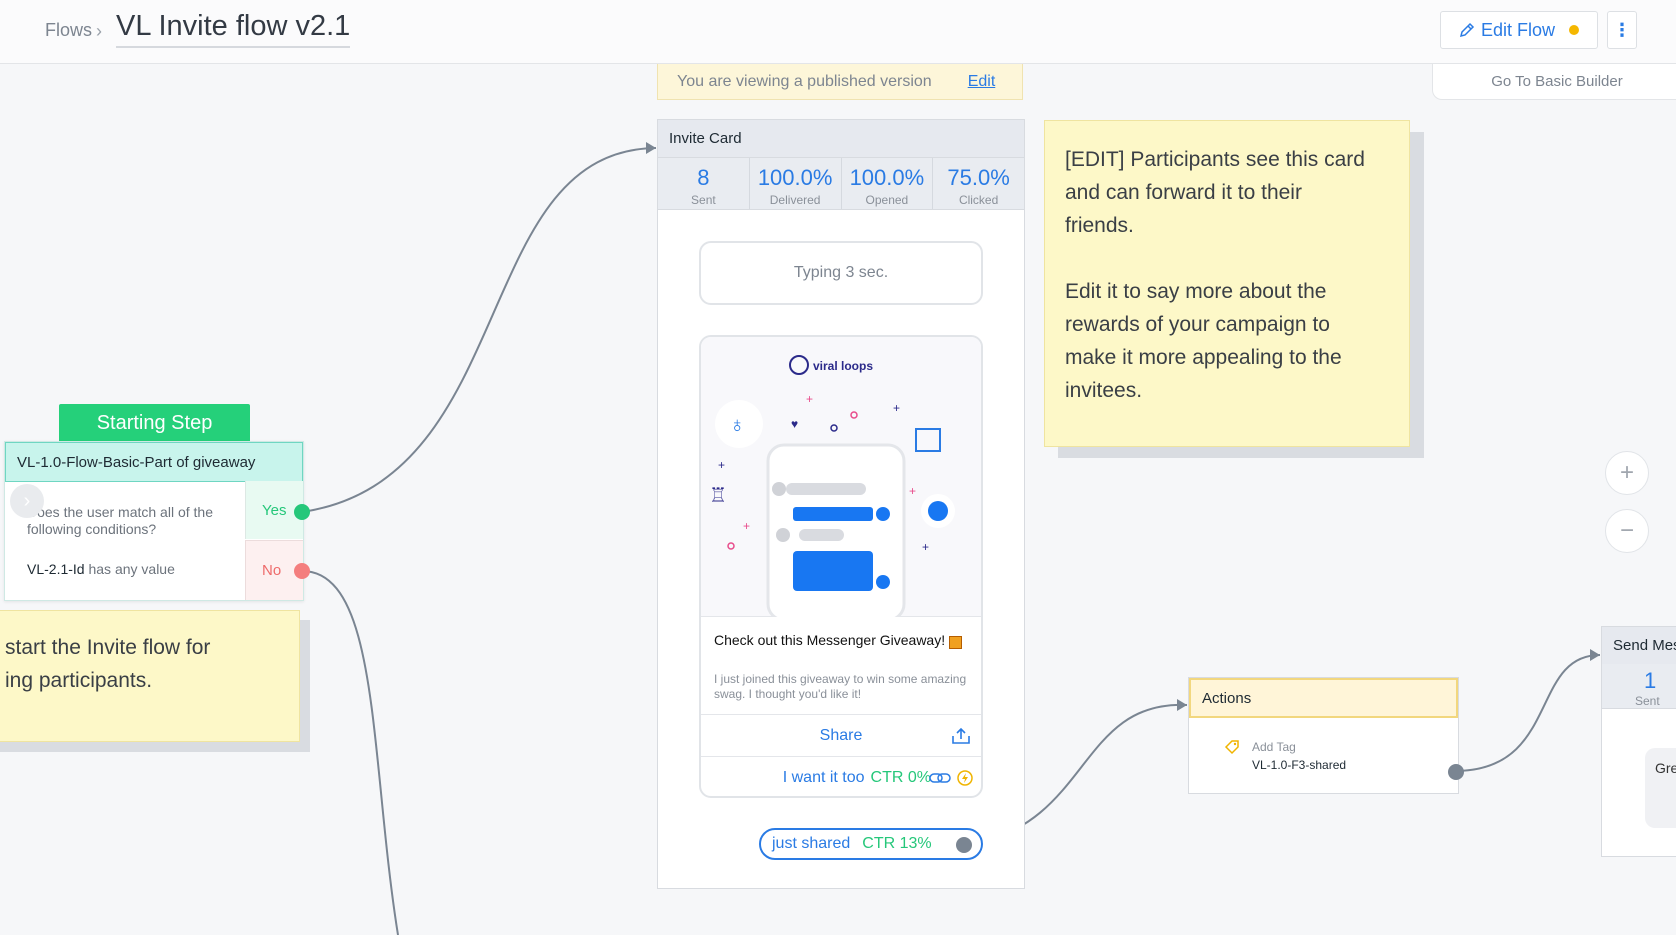 Image resolution: width=1676 pixels, height=935 pixels. I want to click on send-message-node: Send Mes 1 Sent Gre, so click(1638, 741).